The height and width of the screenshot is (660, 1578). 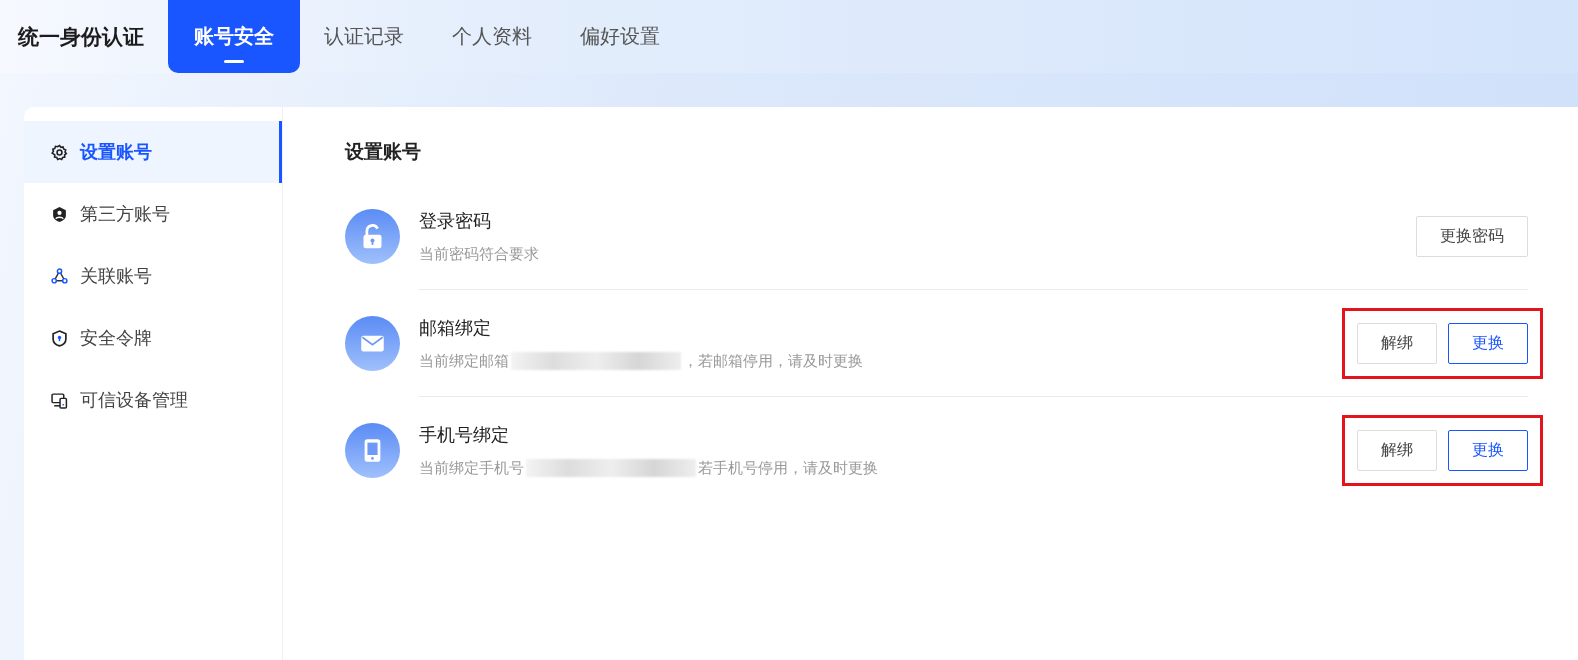 What do you see at coordinates (372, 343) in the screenshot?
I see `envelope-icon` at bounding box center [372, 343].